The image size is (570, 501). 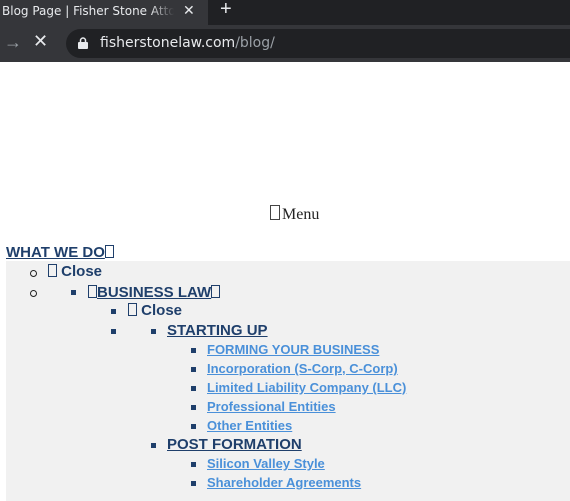 I want to click on new-tab-icon: +, so click(x=226, y=10).